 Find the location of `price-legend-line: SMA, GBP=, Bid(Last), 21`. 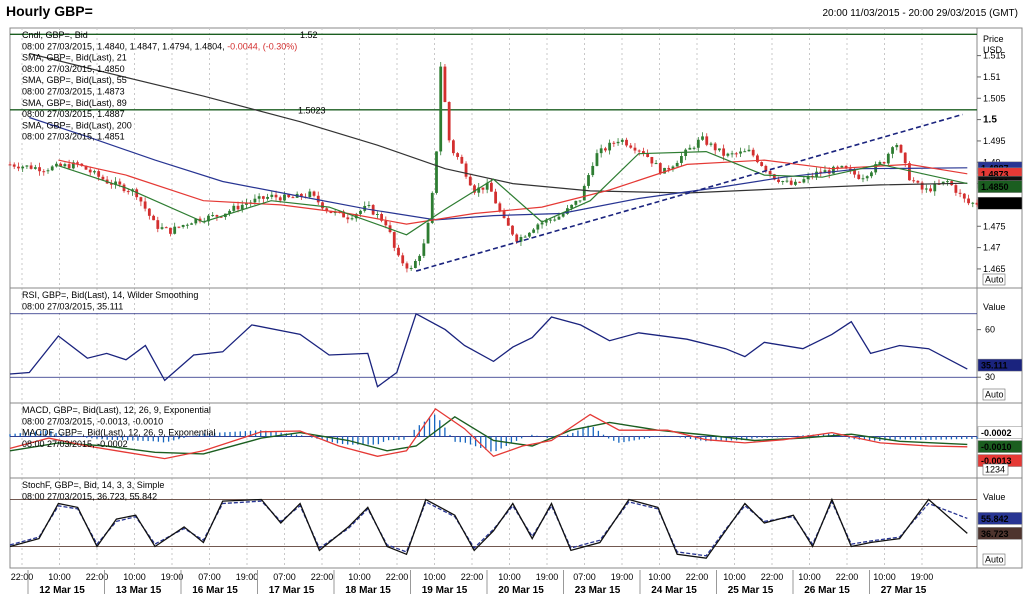

price-legend-line: SMA, GBP=, Bid(Last), 21 is located at coordinates (74, 58).